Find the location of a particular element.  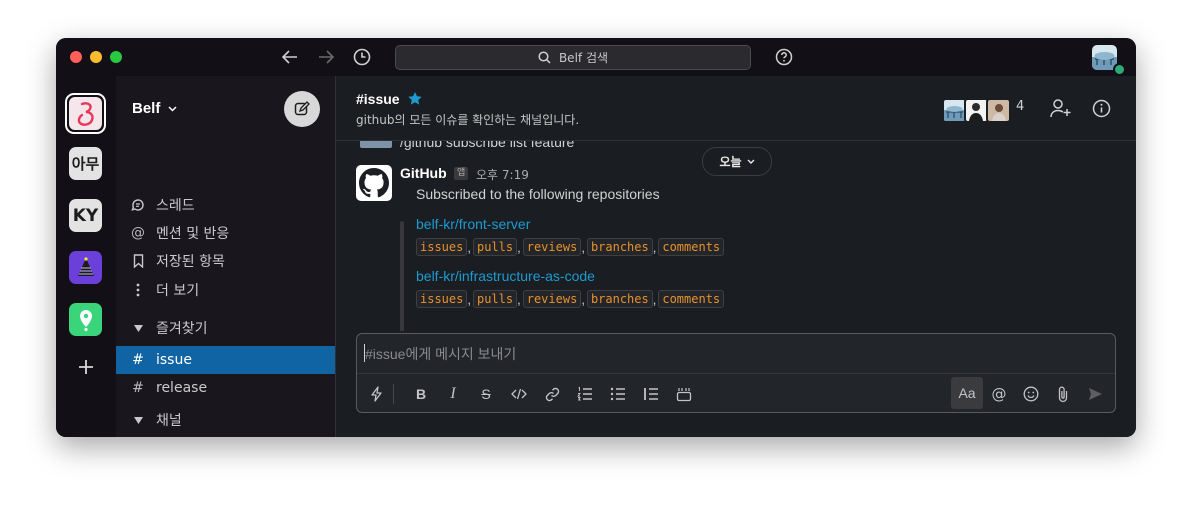

channel-details-button is located at coordinates (1101, 108).